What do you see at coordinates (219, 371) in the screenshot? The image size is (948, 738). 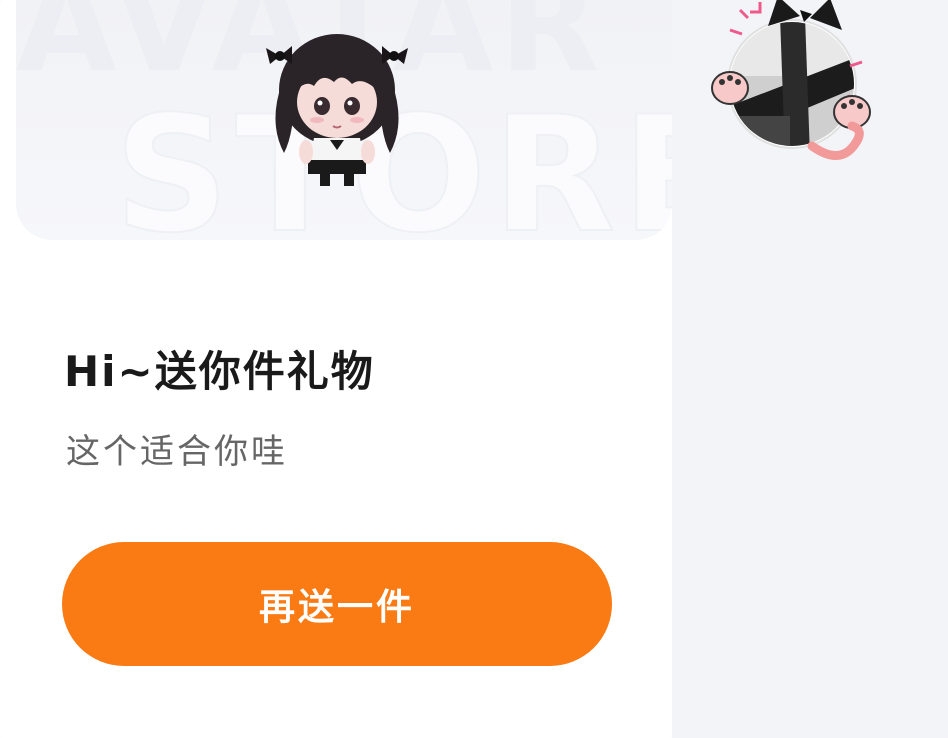 I see `greeting-title: Hi~送你件礼物` at bounding box center [219, 371].